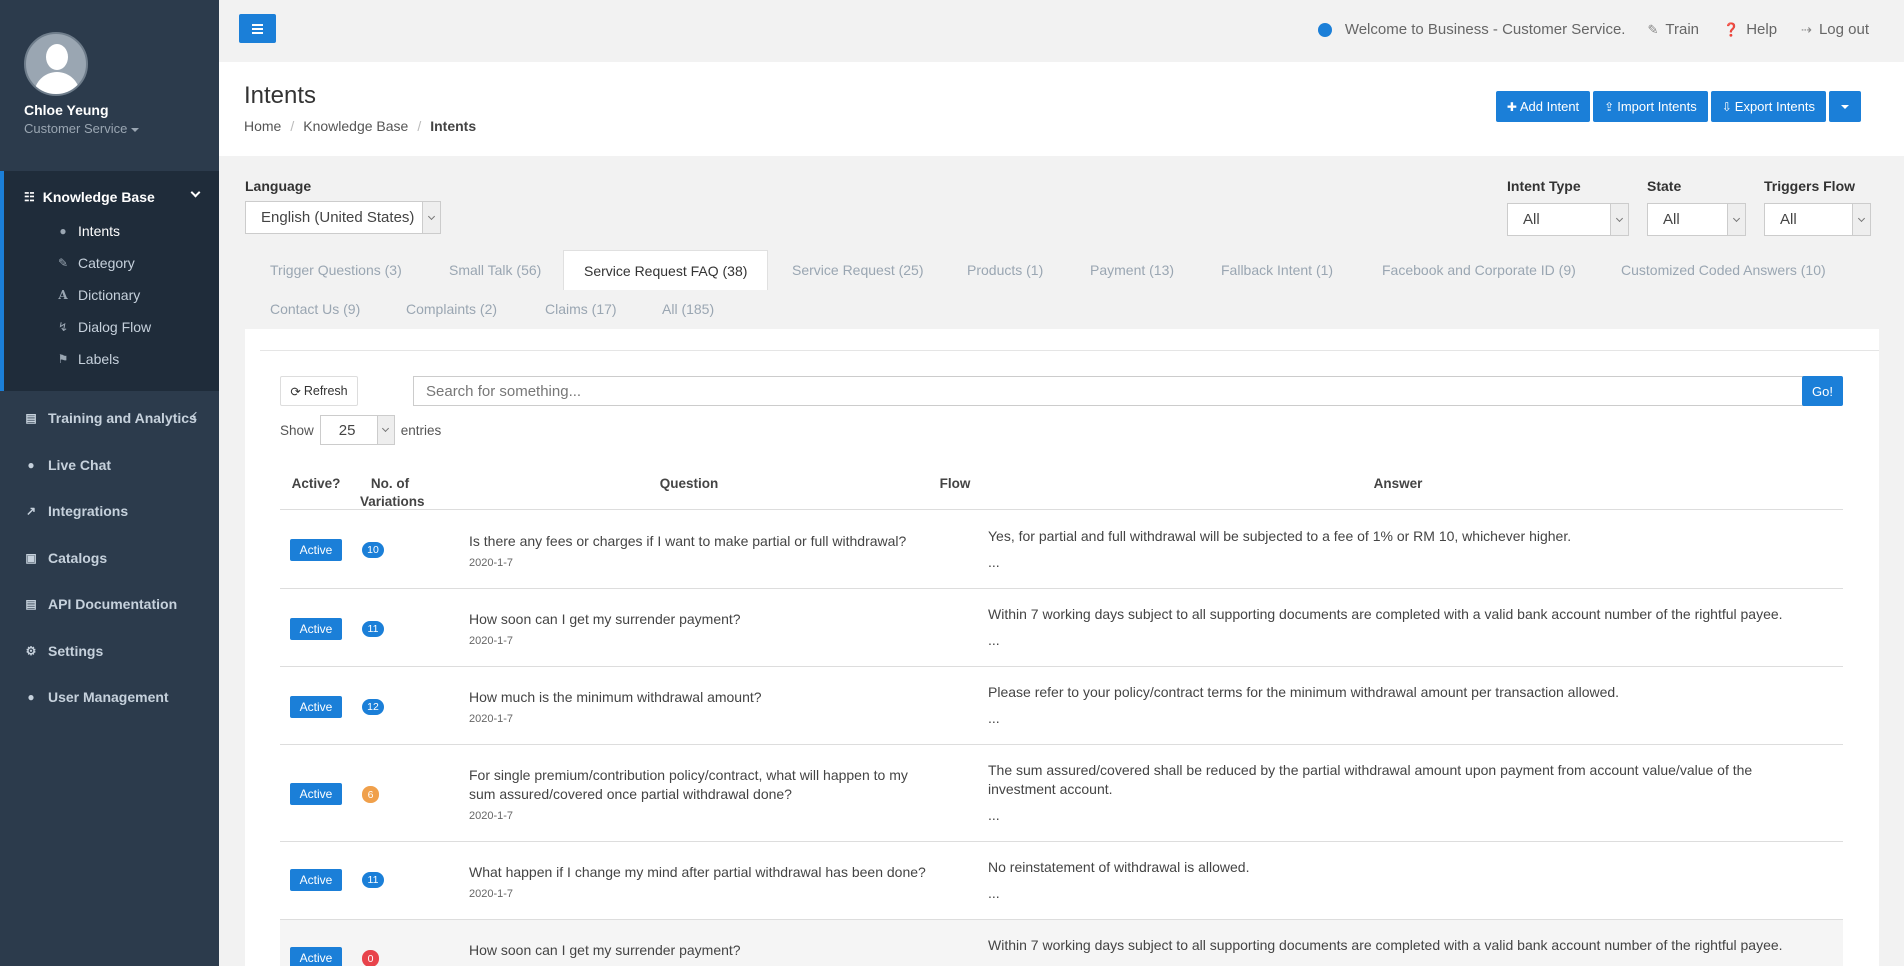 This screenshot has width=1904, height=966. I want to click on tab-contact-us: Contact Us (9), so click(315, 309).